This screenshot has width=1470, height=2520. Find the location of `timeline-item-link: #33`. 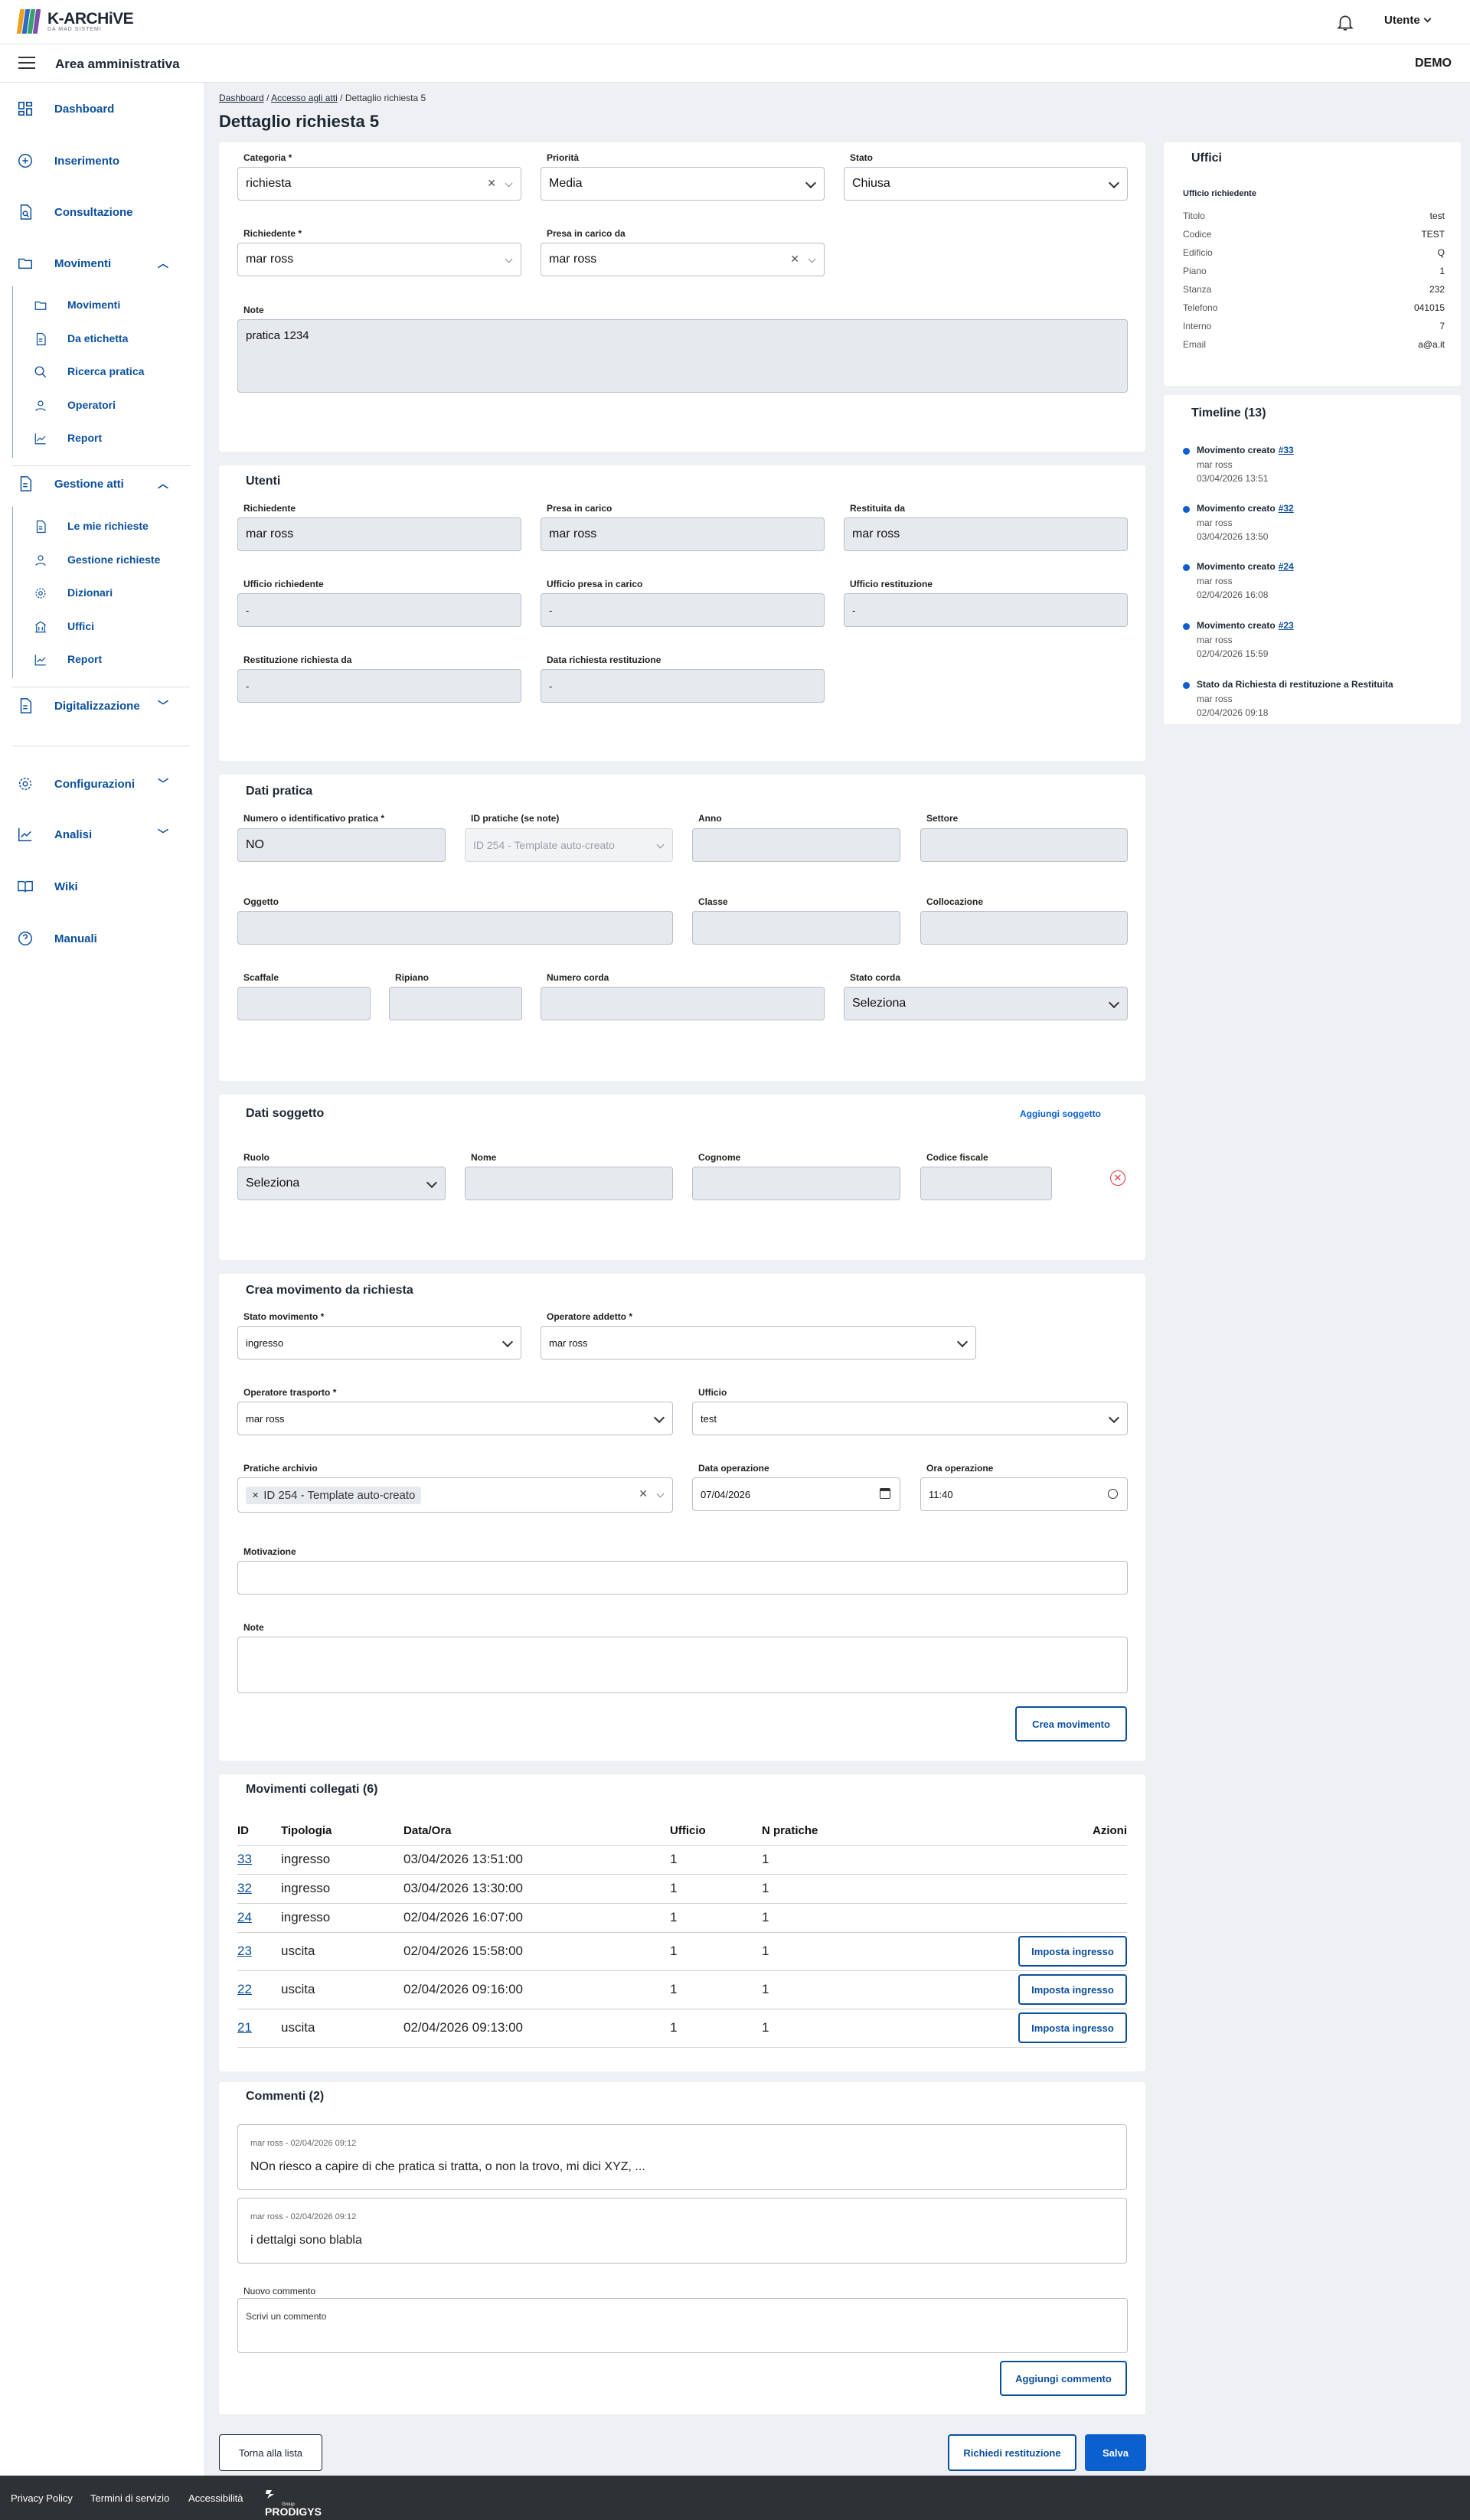

timeline-item-link: #33 is located at coordinates (1286, 450).